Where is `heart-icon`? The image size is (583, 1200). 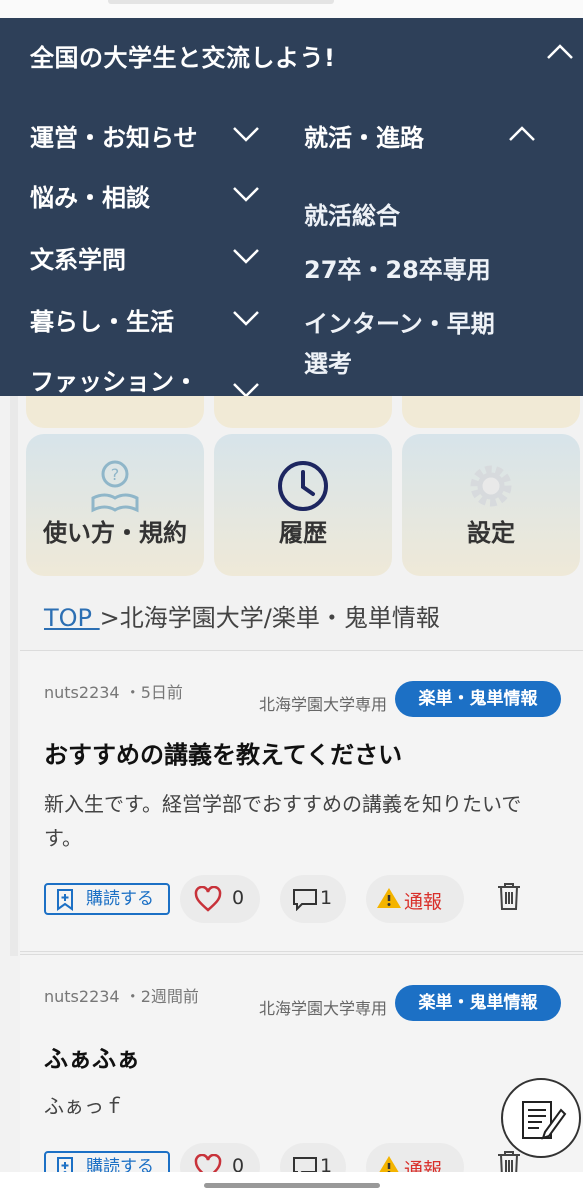
heart-icon is located at coordinates (208, 899).